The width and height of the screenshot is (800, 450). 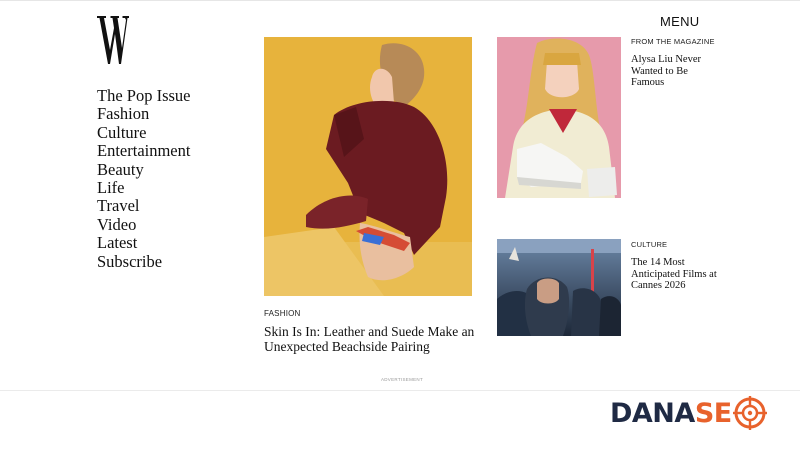 I want to click on card-category-label: CULTURE, so click(x=649, y=244).